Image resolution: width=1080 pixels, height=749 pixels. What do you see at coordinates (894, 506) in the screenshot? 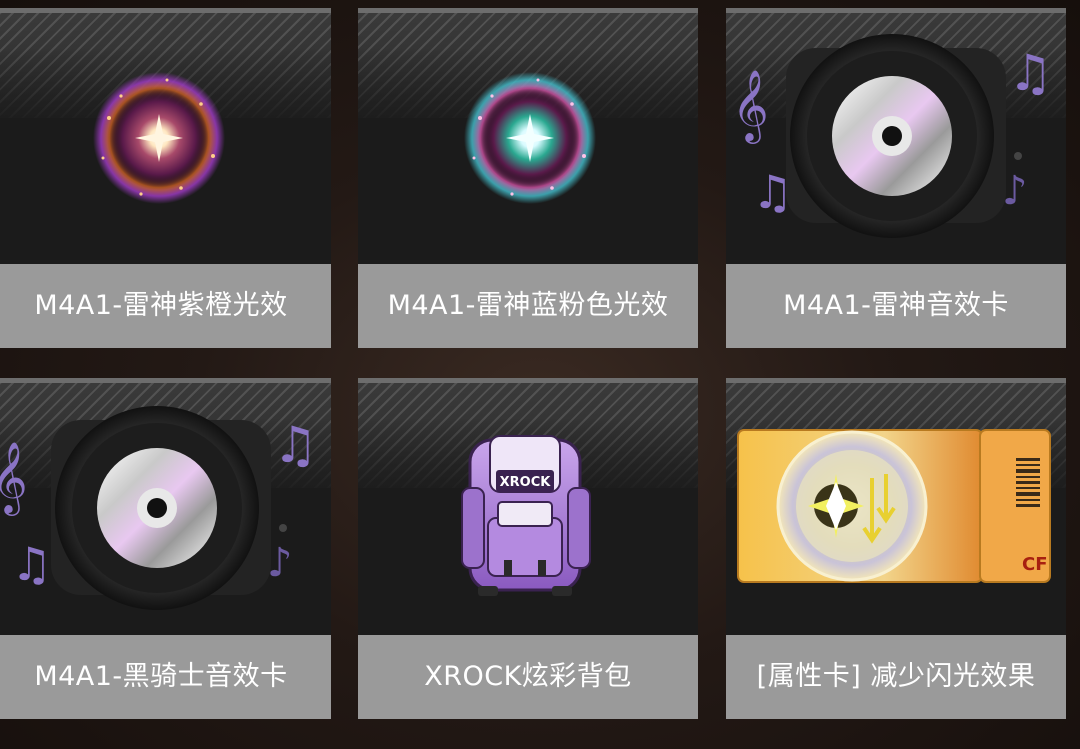
I see `attribute-card-flash-icon: CF` at bounding box center [894, 506].